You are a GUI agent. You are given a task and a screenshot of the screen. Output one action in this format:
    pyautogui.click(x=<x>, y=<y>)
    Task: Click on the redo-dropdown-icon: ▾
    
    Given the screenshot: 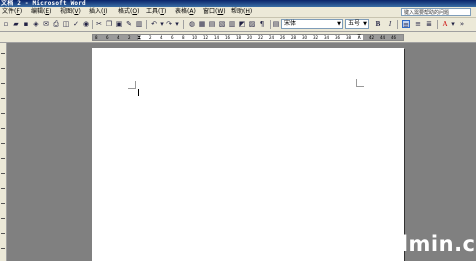 What is the action you would take?
    pyautogui.click(x=177, y=24)
    